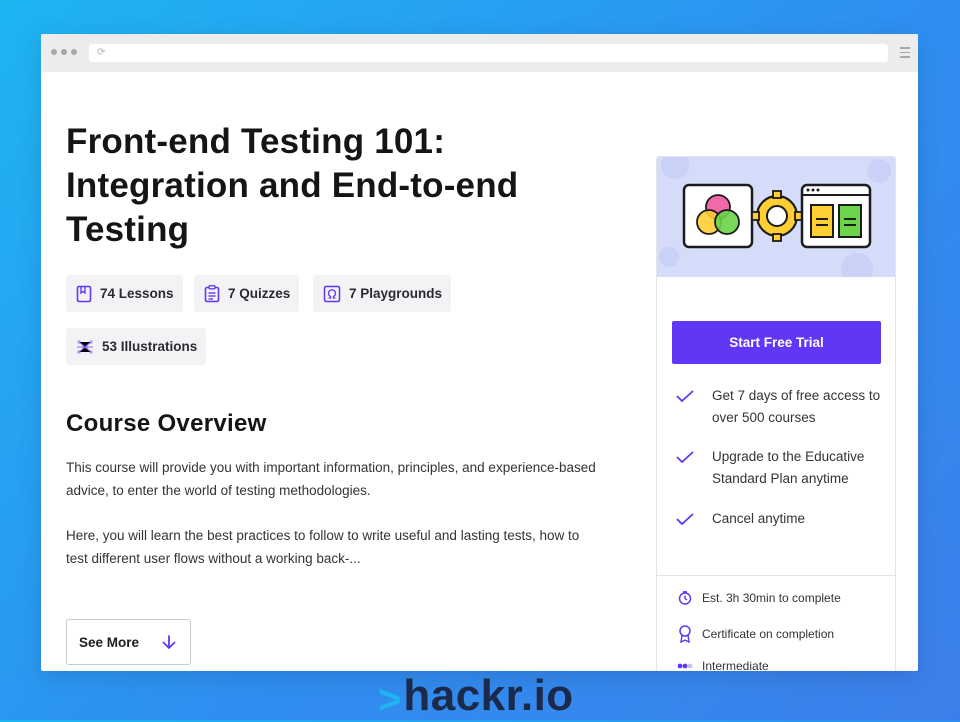 Image resolution: width=960 pixels, height=722 pixels. I want to click on course-illustration-icon, so click(775, 221).